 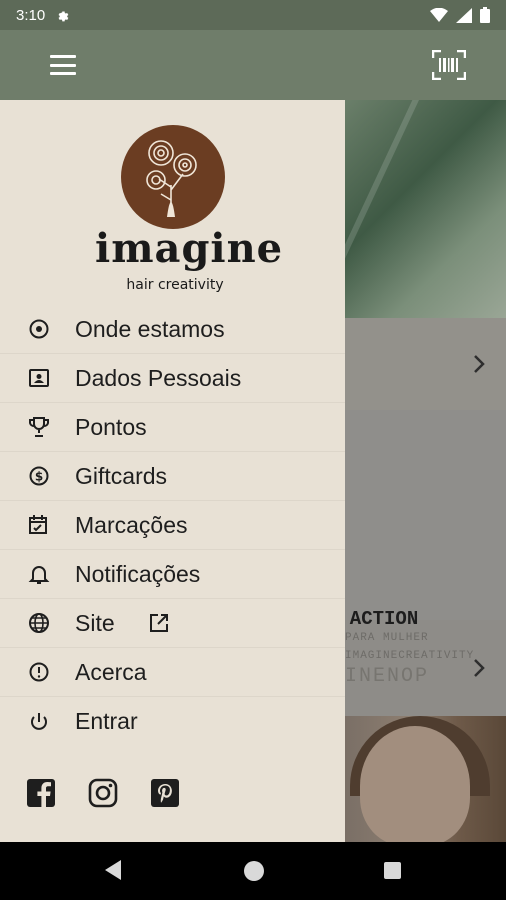 What do you see at coordinates (31, 15) in the screenshot?
I see `status-time: 3:10` at bounding box center [31, 15].